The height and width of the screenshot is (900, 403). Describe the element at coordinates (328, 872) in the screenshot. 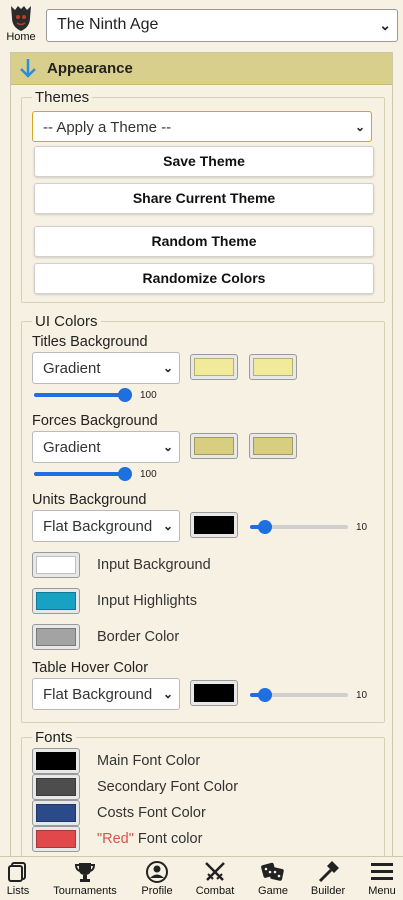

I see `hammer-icon` at that location.